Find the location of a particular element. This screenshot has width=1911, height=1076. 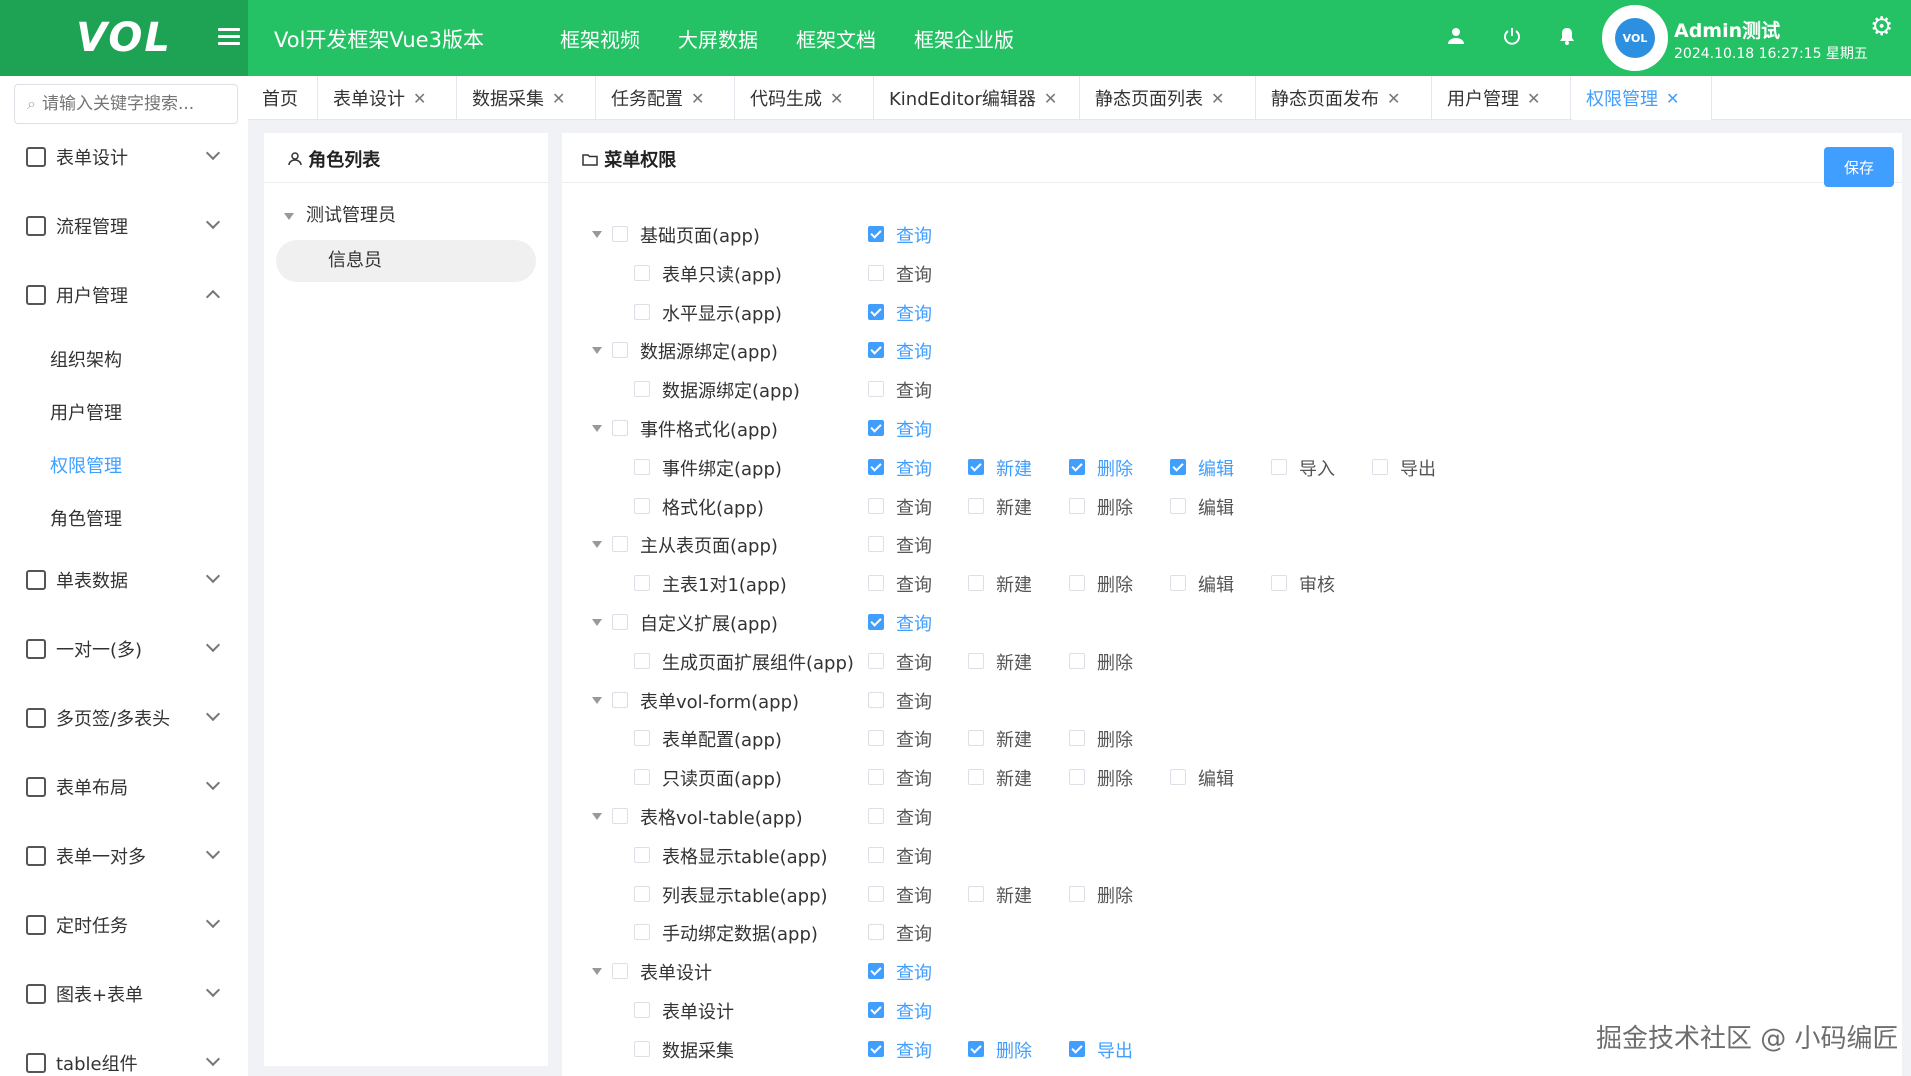

sidebar-menu-item: table组件 is located at coordinates (124, 1059).